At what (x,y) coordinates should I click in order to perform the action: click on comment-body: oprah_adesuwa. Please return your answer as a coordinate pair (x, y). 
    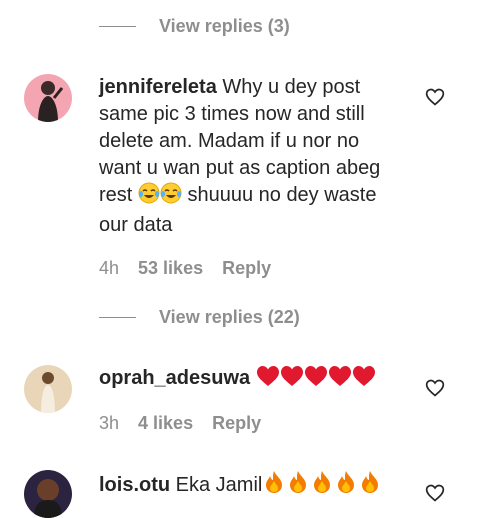
    Looking at the image, I should click on (249, 380).